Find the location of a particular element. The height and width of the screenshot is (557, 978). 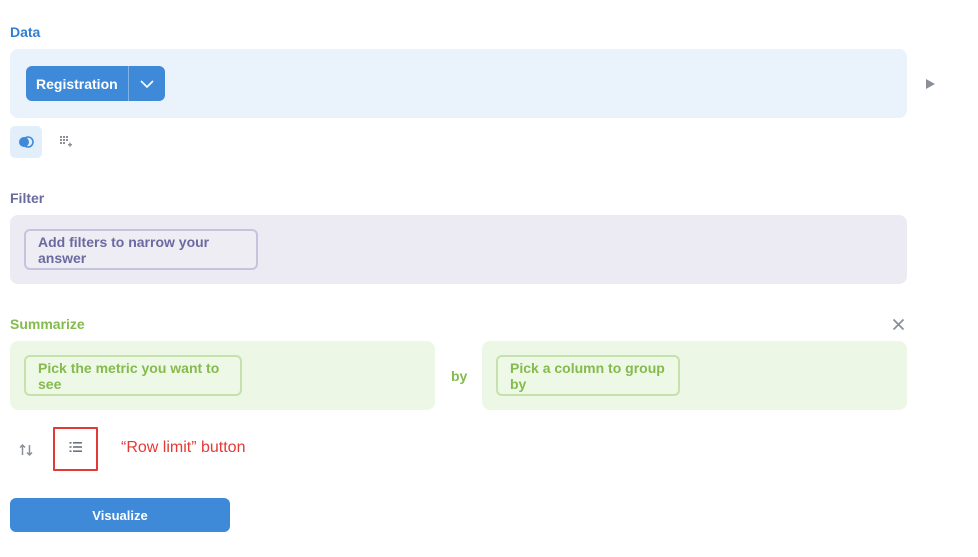

table-select-button: Registration is located at coordinates (95, 83).